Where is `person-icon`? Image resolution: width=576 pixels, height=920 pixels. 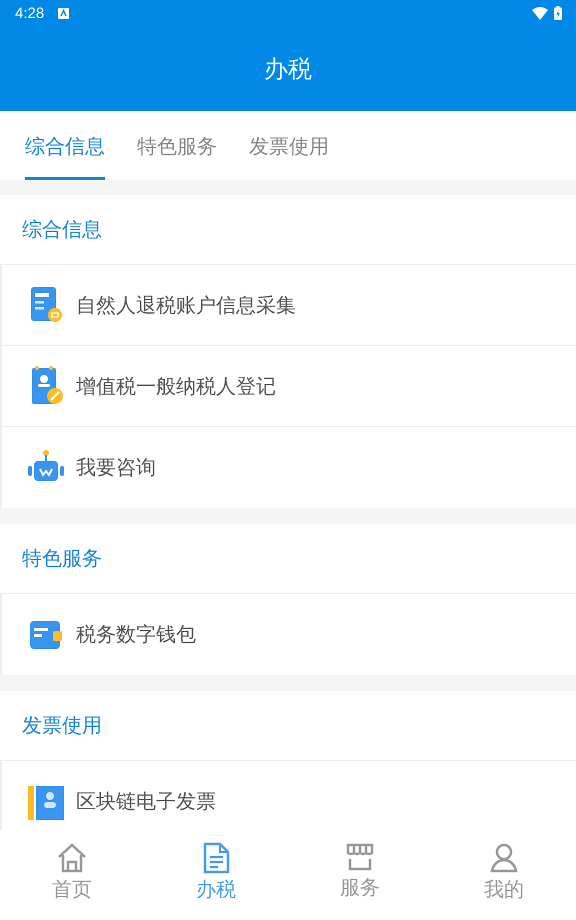 person-icon is located at coordinates (504, 858).